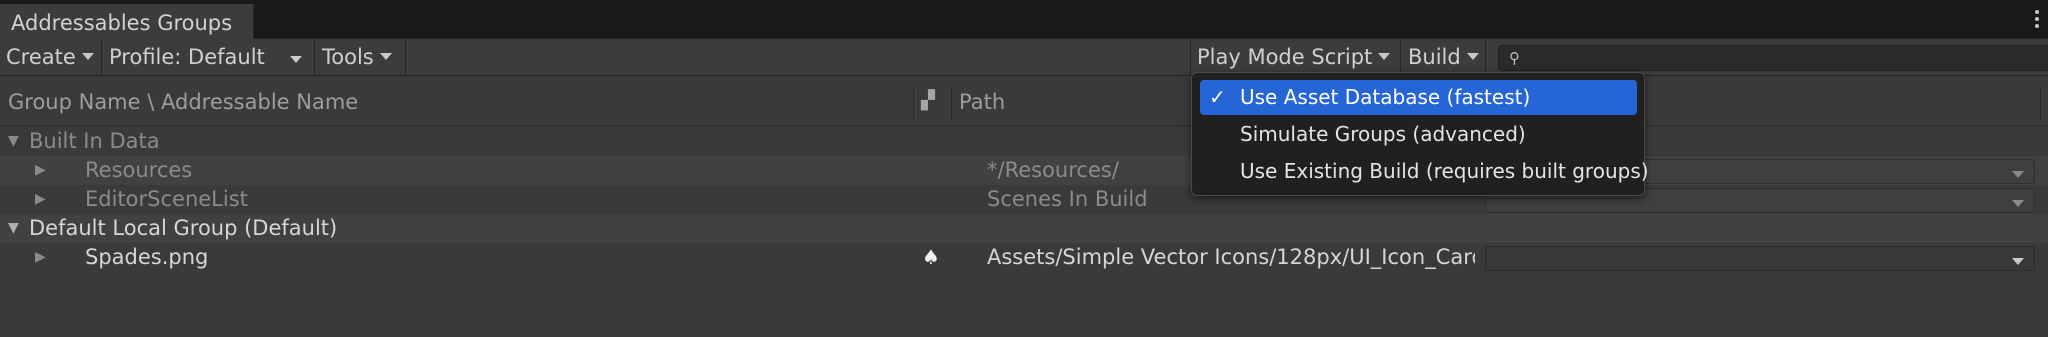  I want to click on group-label: Built In Data, so click(94, 141).